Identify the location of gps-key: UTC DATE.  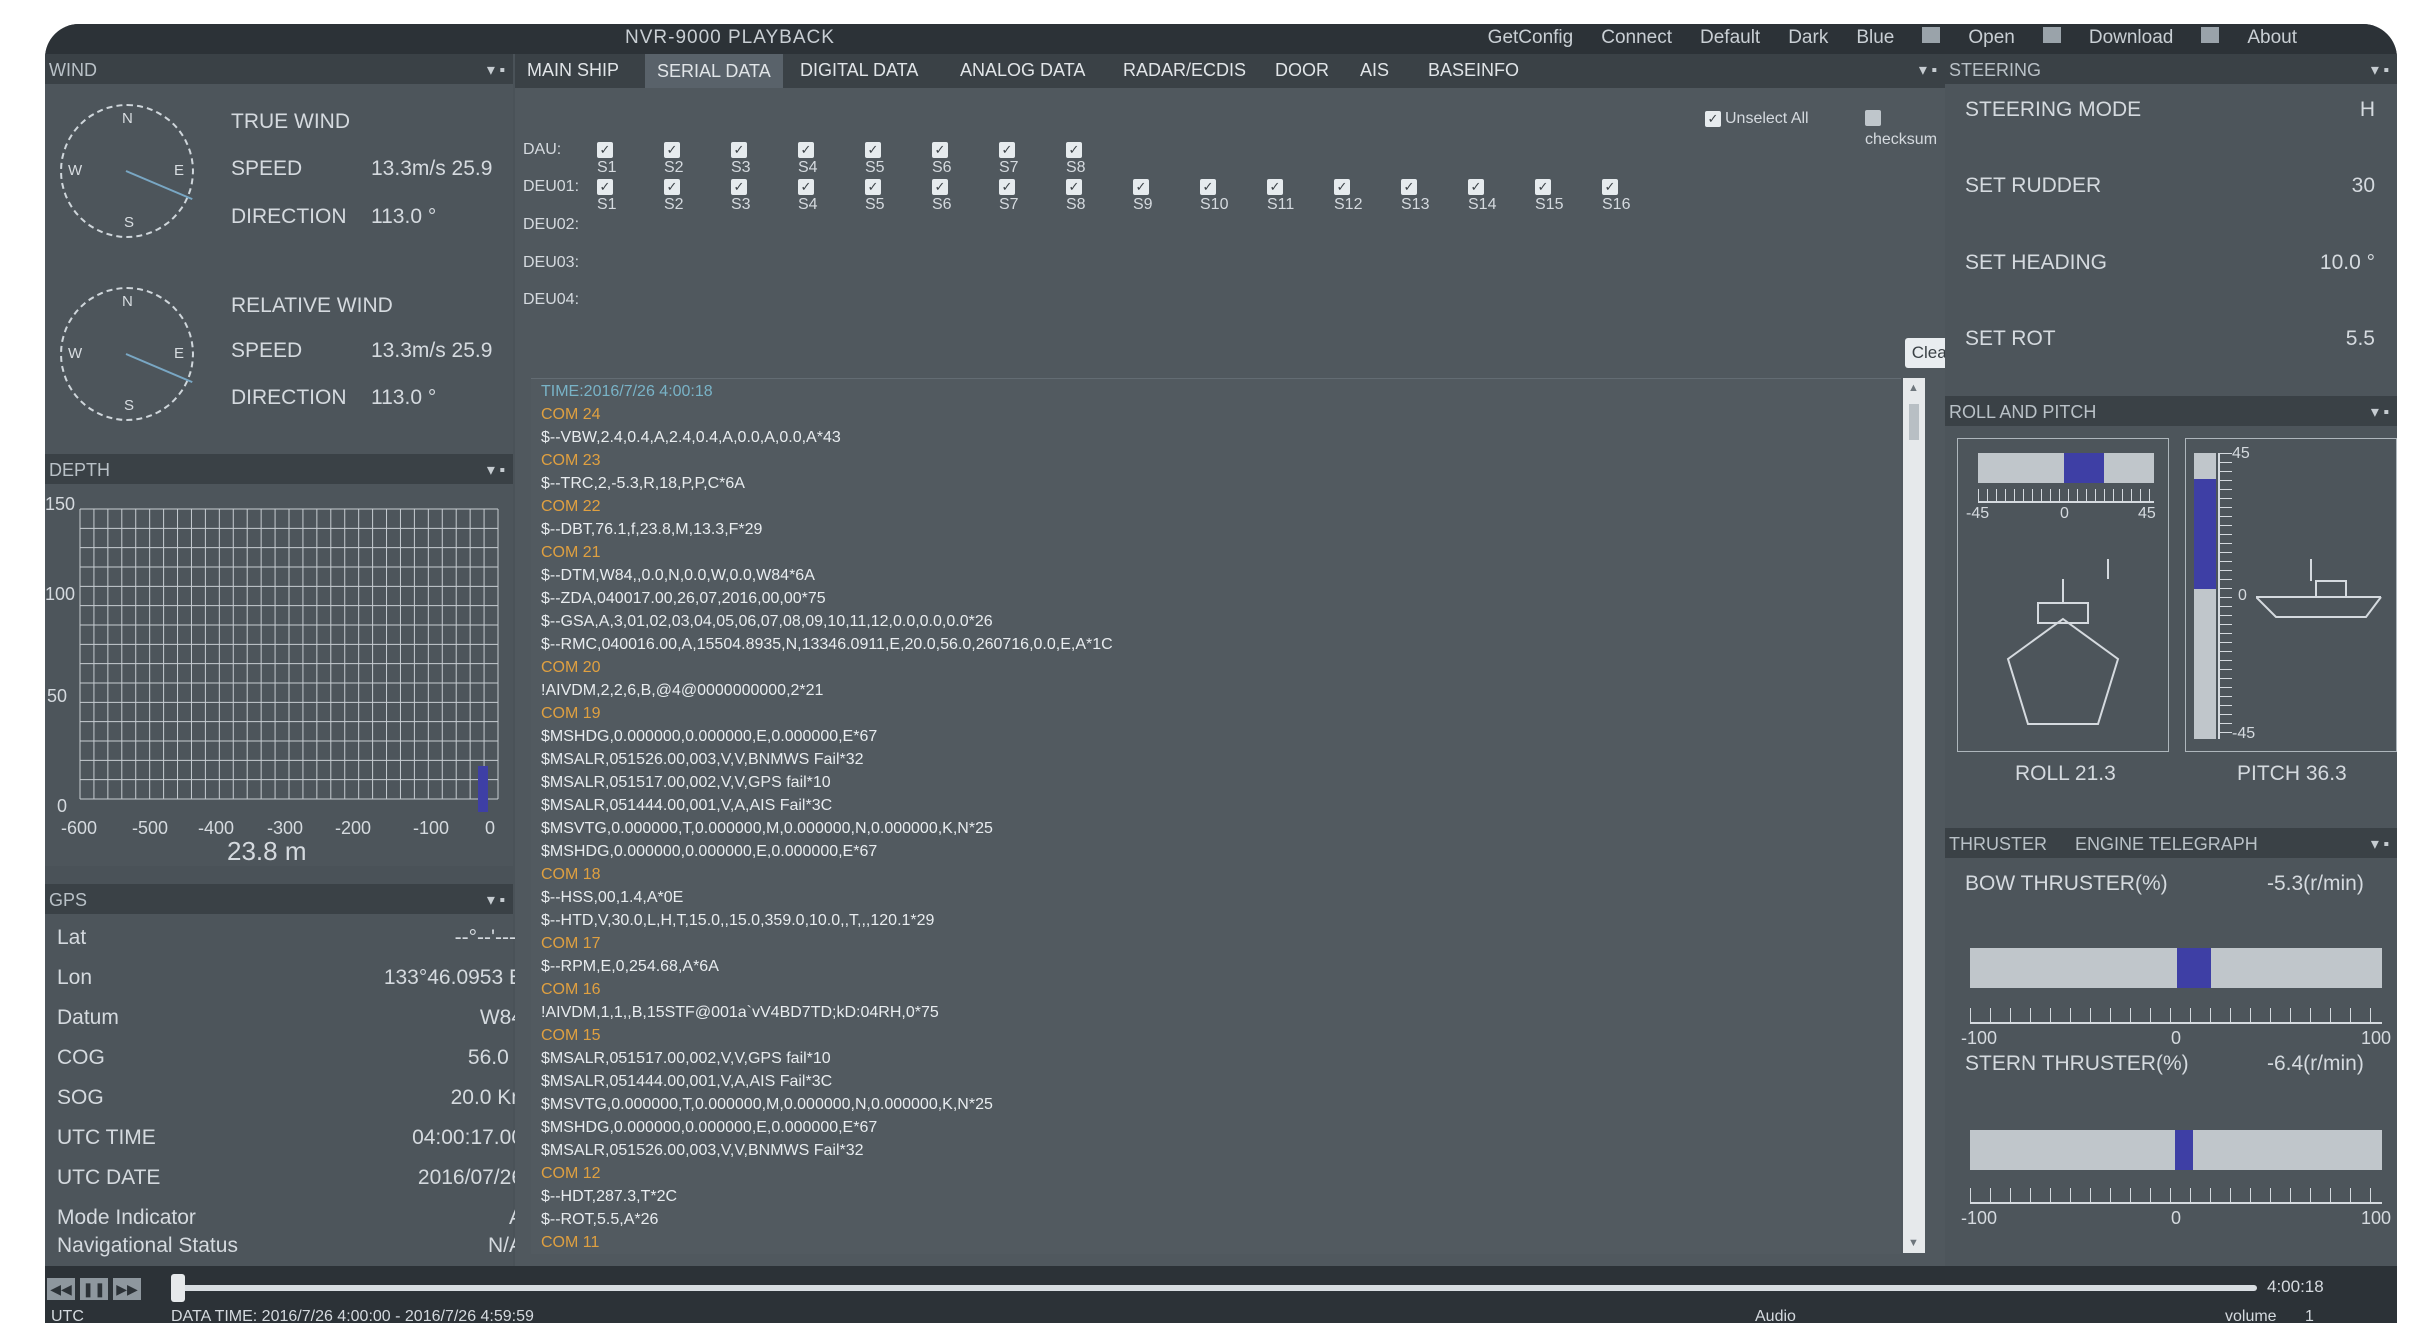
(109, 1177).